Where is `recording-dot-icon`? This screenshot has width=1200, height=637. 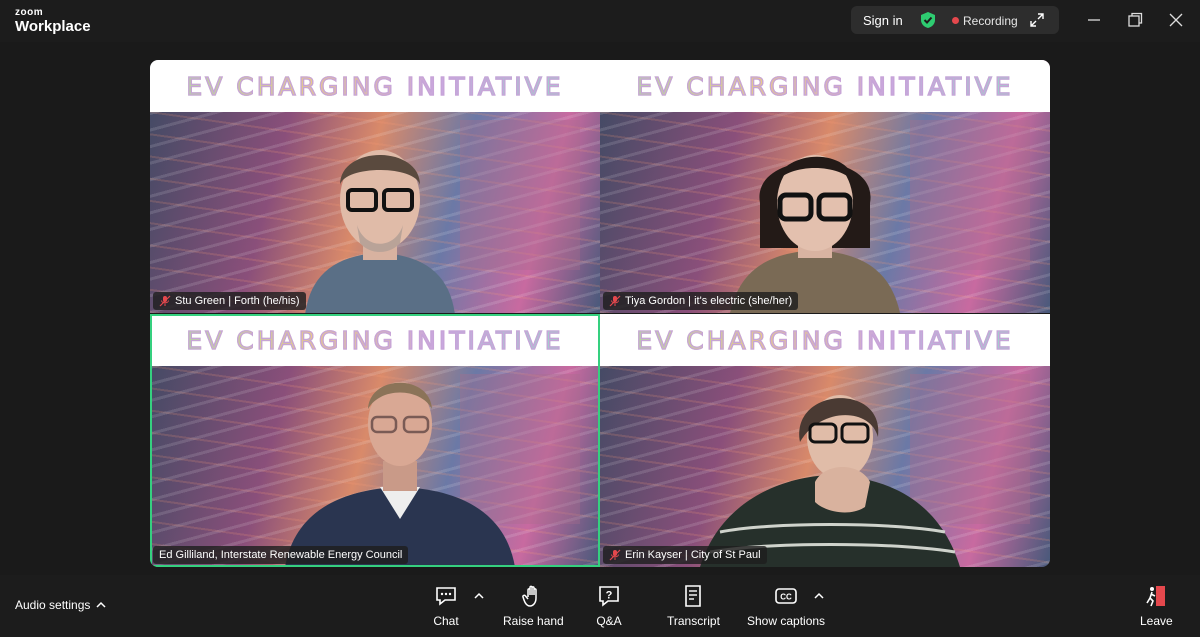
recording-dot-icon is located at coordinates (955, 20).